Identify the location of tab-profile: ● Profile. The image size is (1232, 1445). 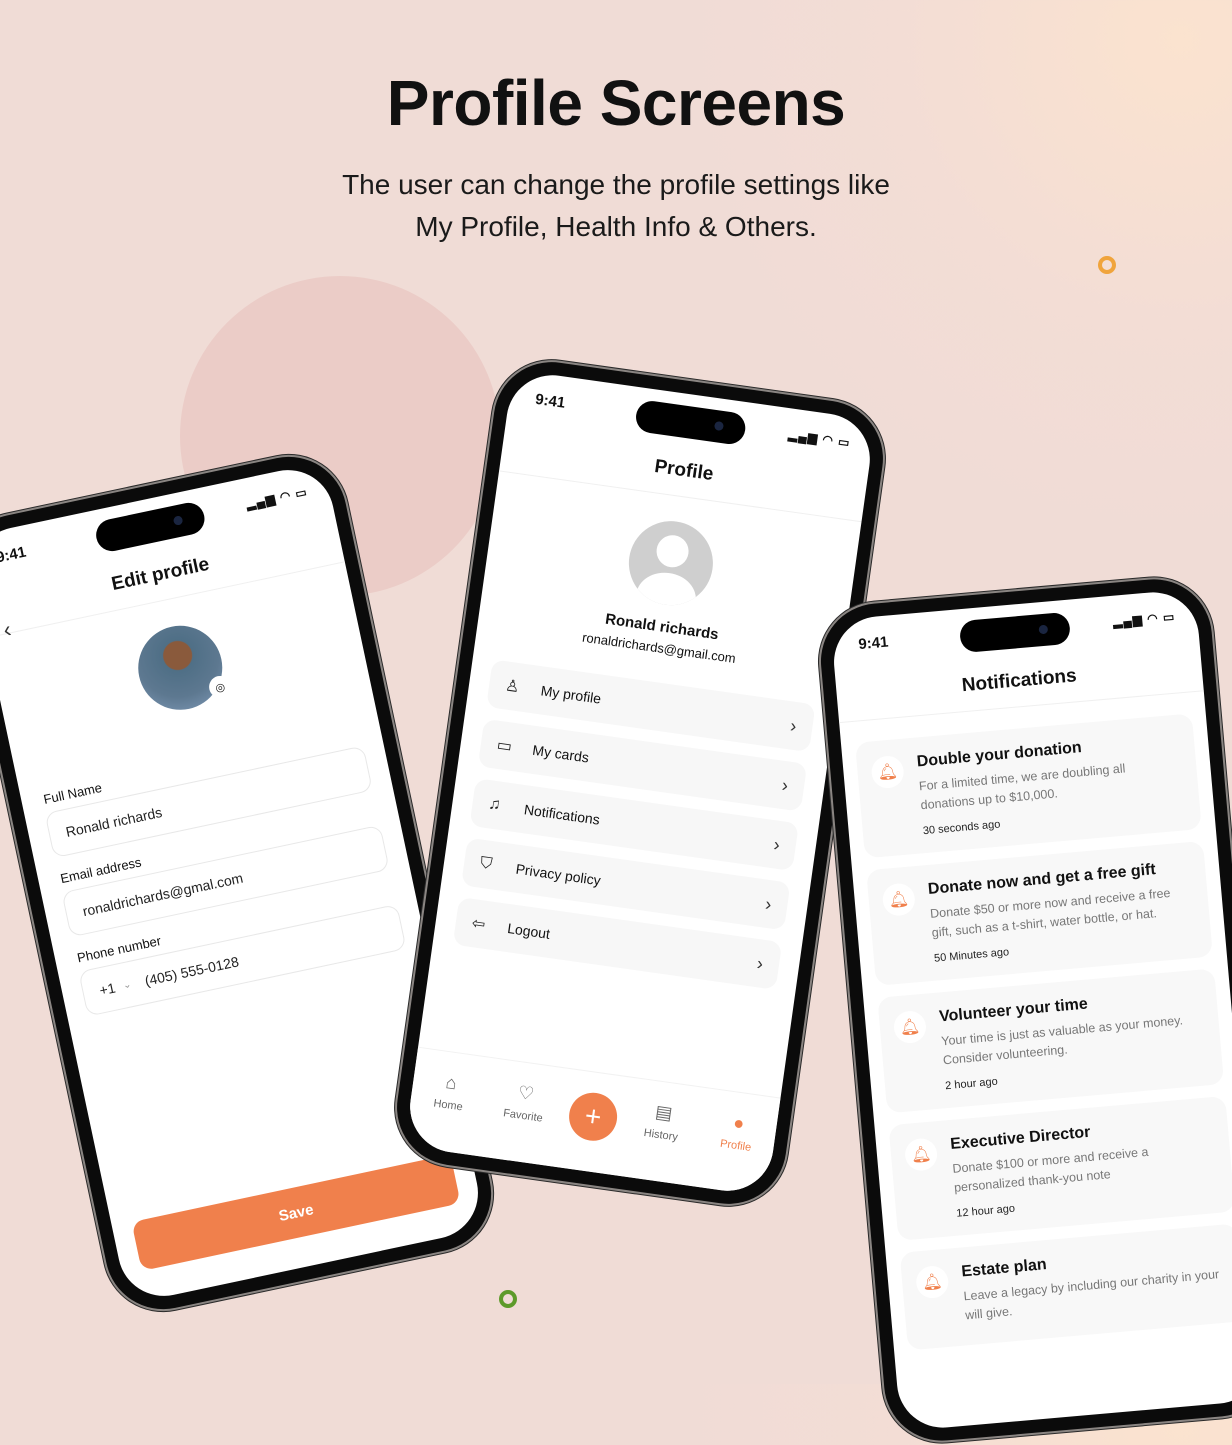
(737, 1132).